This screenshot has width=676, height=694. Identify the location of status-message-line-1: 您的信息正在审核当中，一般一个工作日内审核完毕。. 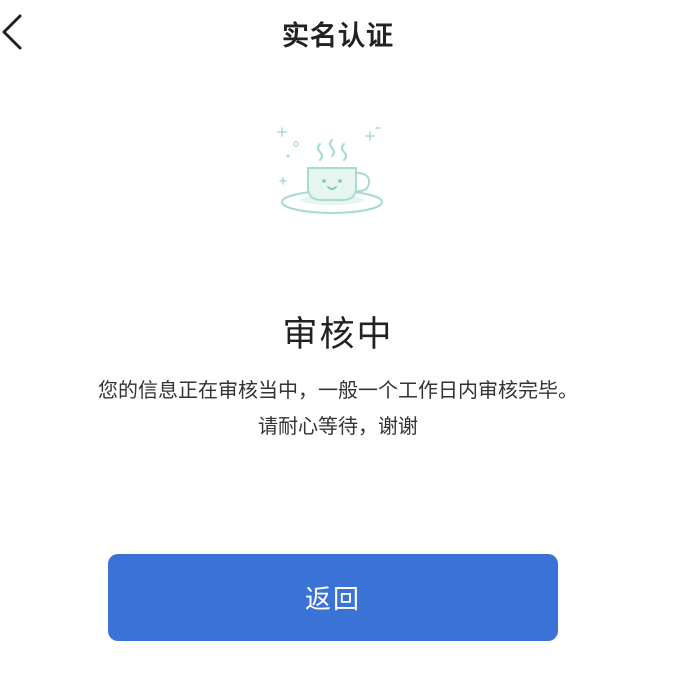
(338, 390).